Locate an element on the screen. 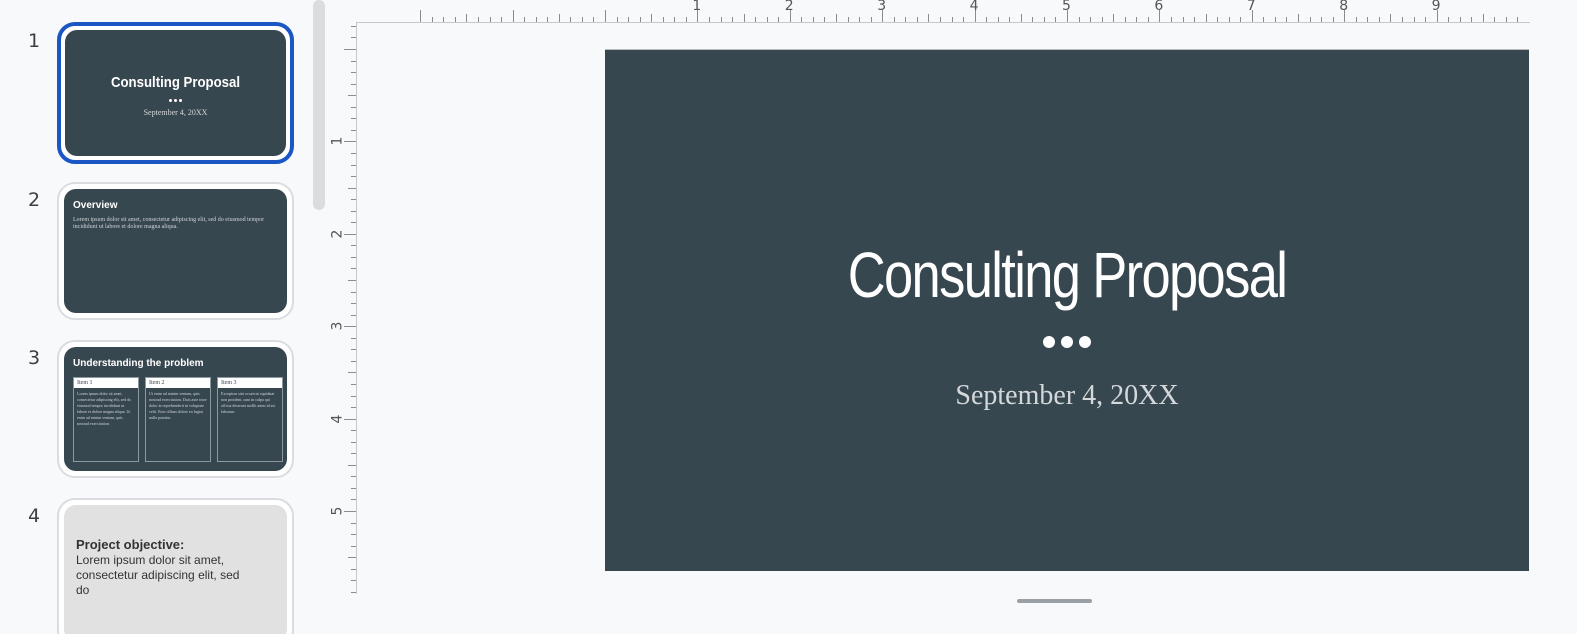 This screenshot has height=634, width=1577. thumbnail-heading: Project objective: is located at coordinates (130, 544).